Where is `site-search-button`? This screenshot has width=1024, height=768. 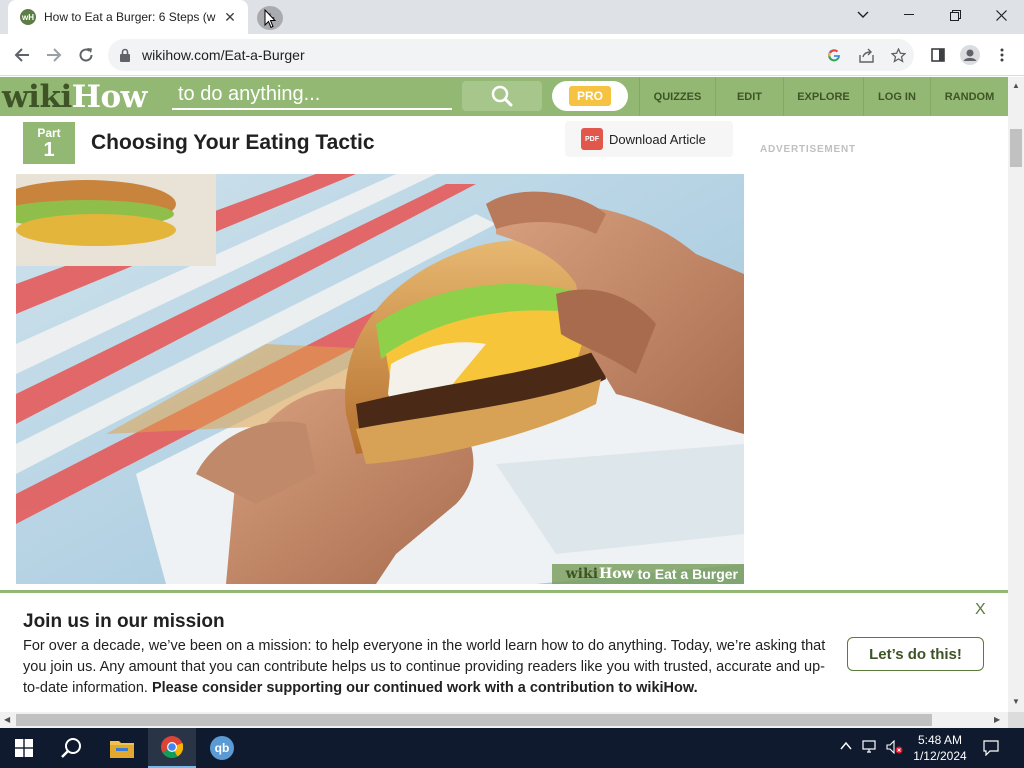 site-search-button is located at coordinates (502, 96).